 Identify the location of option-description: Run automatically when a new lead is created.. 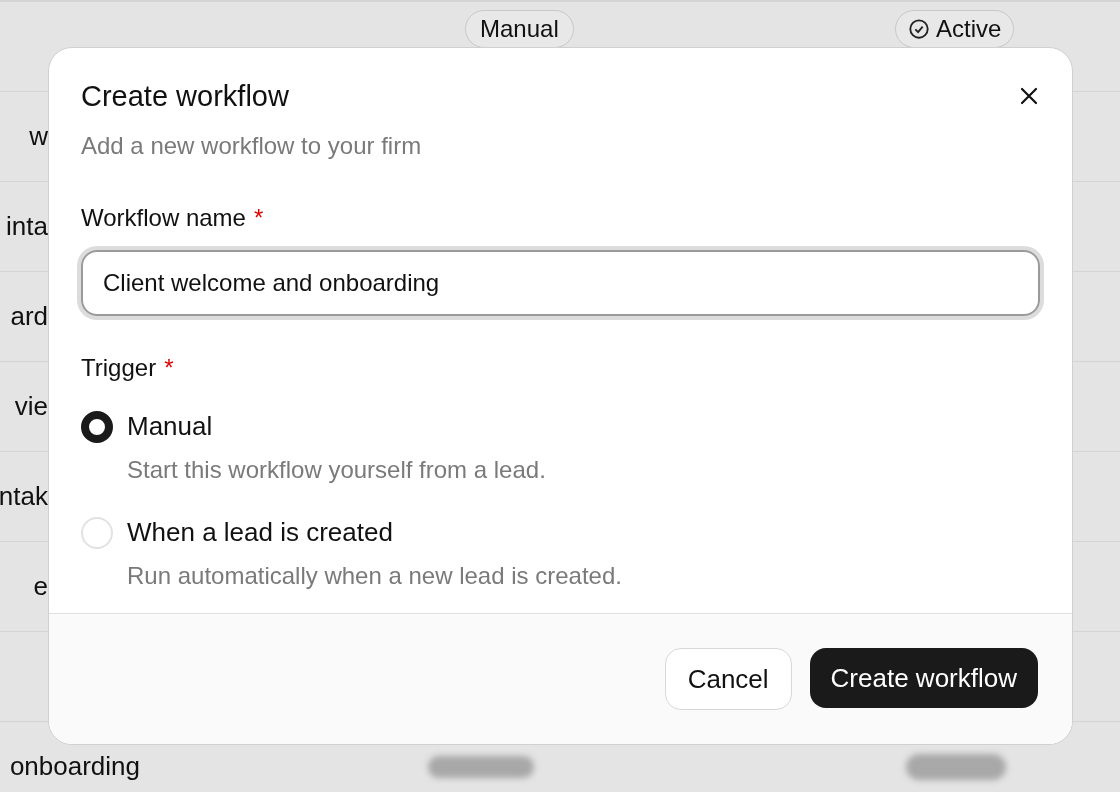
(374, 576).